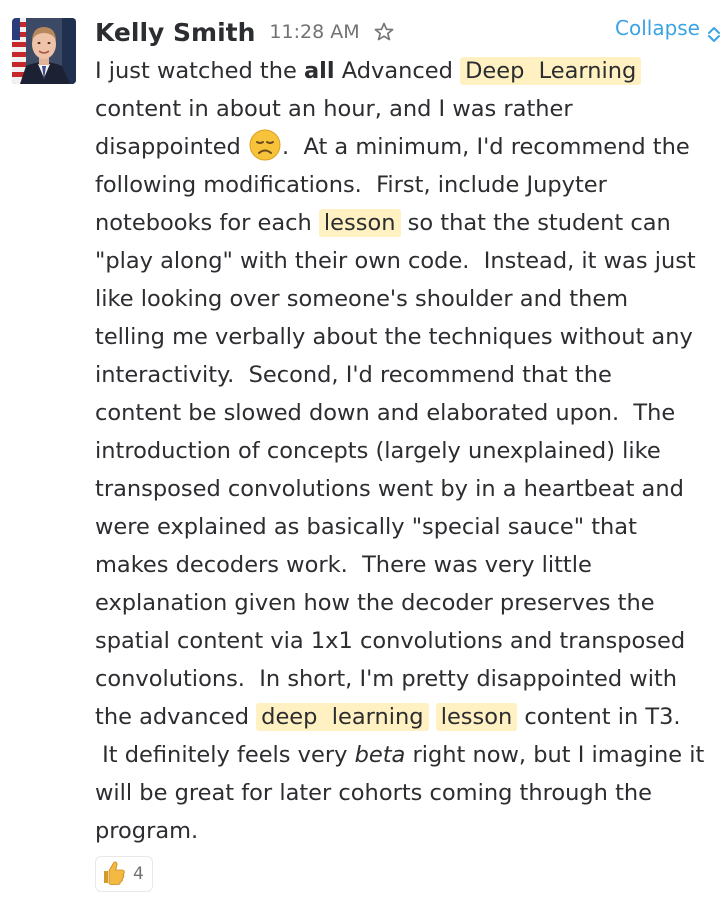  What do you see at coordinates (314, 32) in the screenshot?
I see `message-timestamp: 11:28 AM` at bounding box center [314, 32].